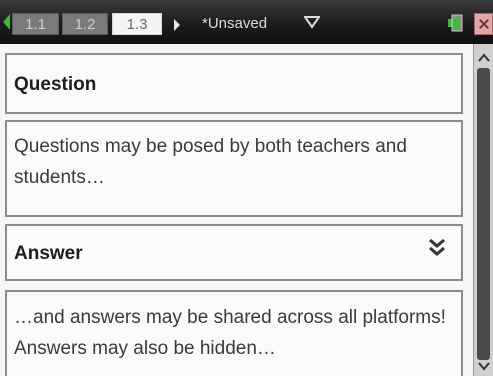 This screenshot has height=376, width=493. What do you see at coordinates (484, 367) in the screenshot?
I see `scroll-down-icon` at bounding box center [484, 367].